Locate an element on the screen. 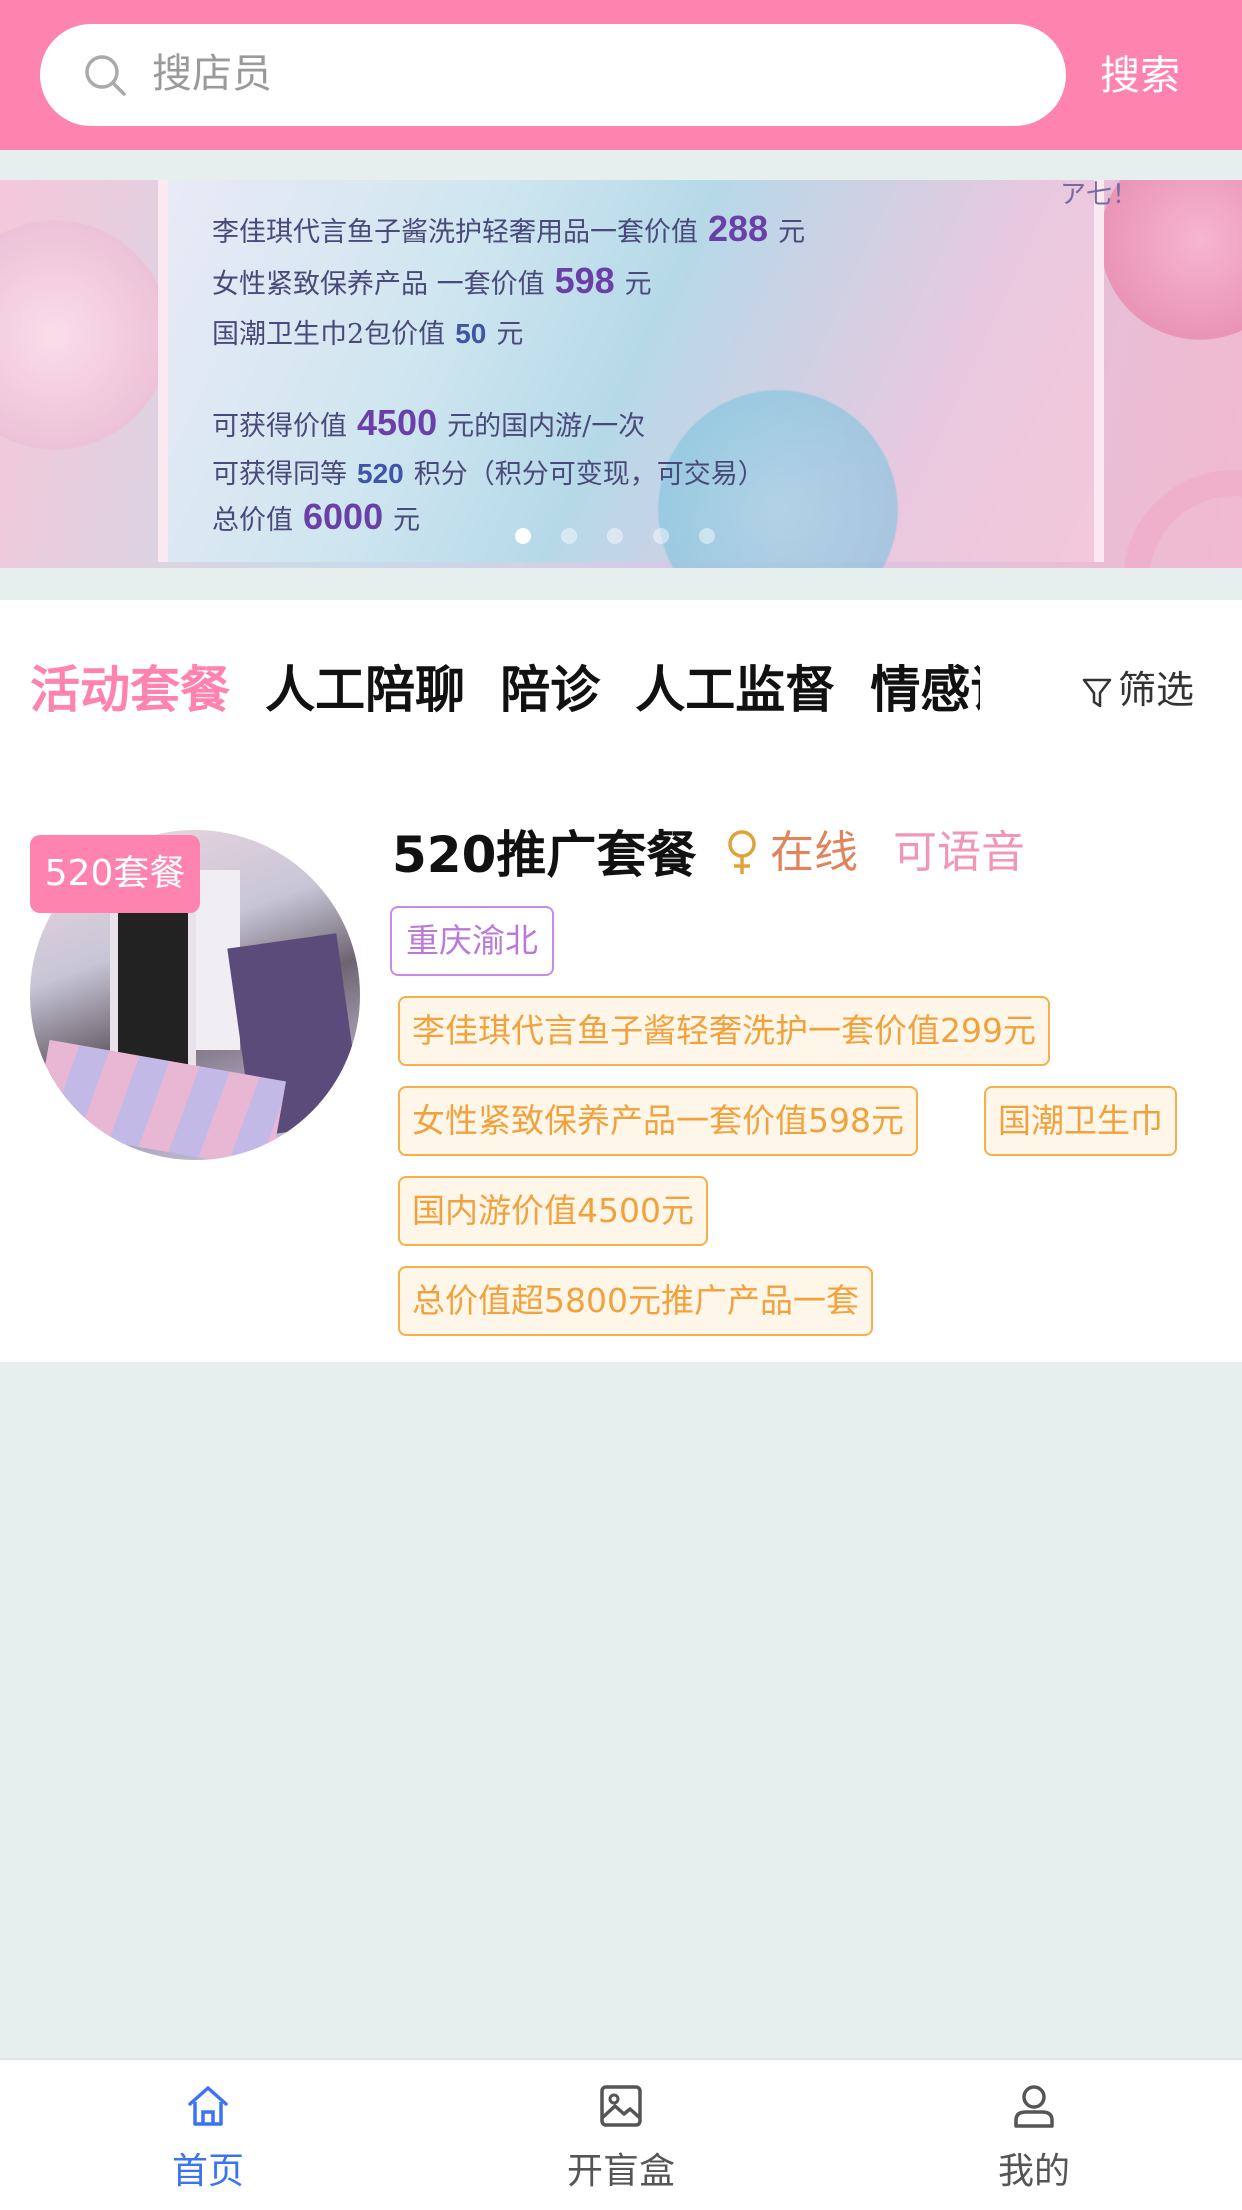 Image resolution: width=1242 pixels, height=2210 pixels. voice-available: 可语音 is located at coordinates (959, 852).